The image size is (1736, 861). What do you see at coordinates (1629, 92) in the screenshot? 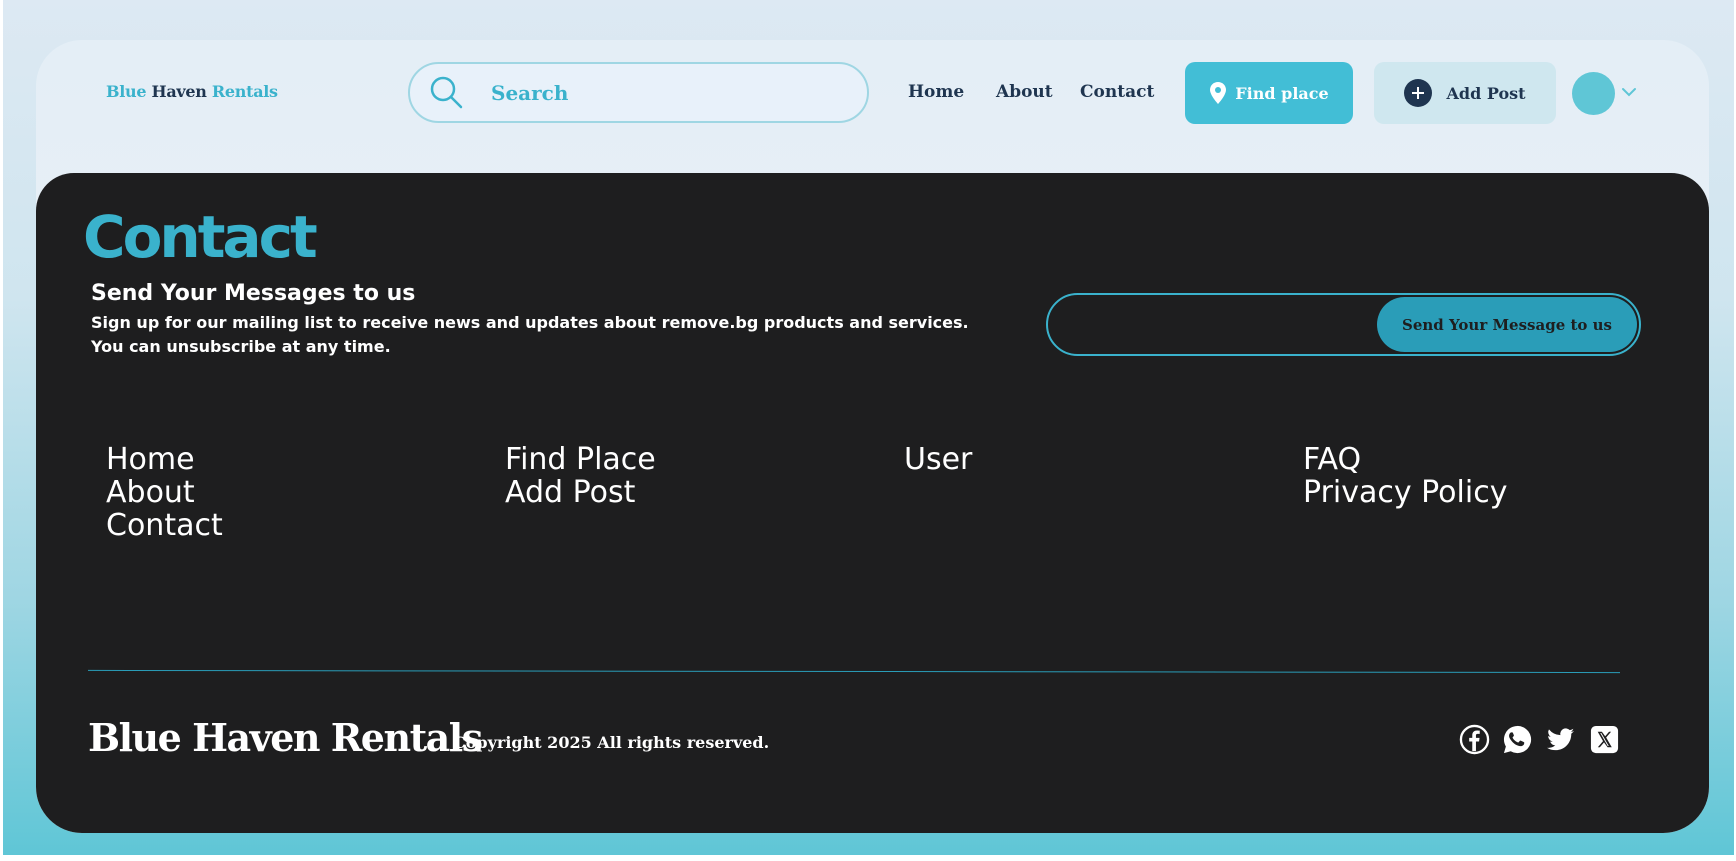
I see `chevron-down-icon` at bounding box center [1629, 92].